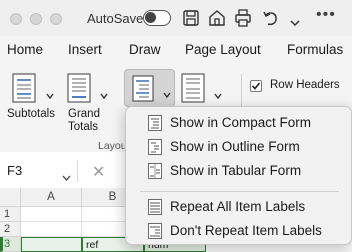 The image size is (352, 252). Describe the element at coordinates (16, 19) in the screenshot. I see `close-window-button` at that location.